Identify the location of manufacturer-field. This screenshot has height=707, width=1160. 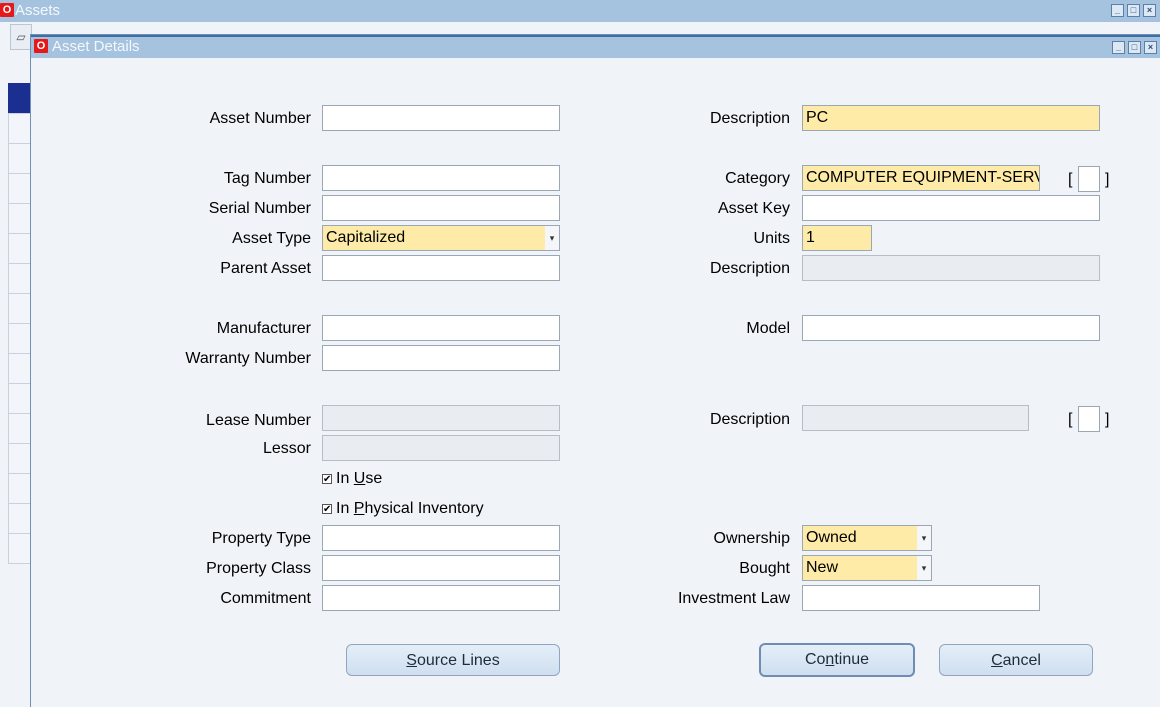
(441, 328).